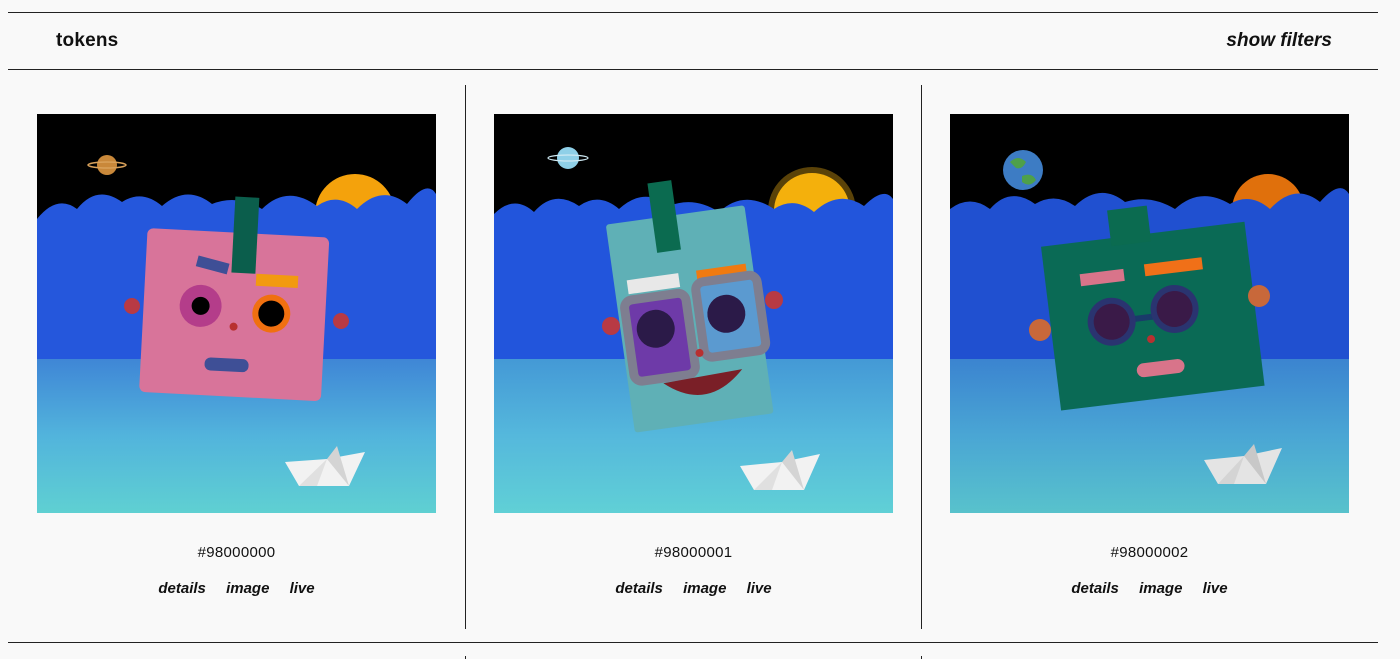 The width and height of the screenshot is (1400, 659). I want to click on token-id: #98000001, so click(693, 552).